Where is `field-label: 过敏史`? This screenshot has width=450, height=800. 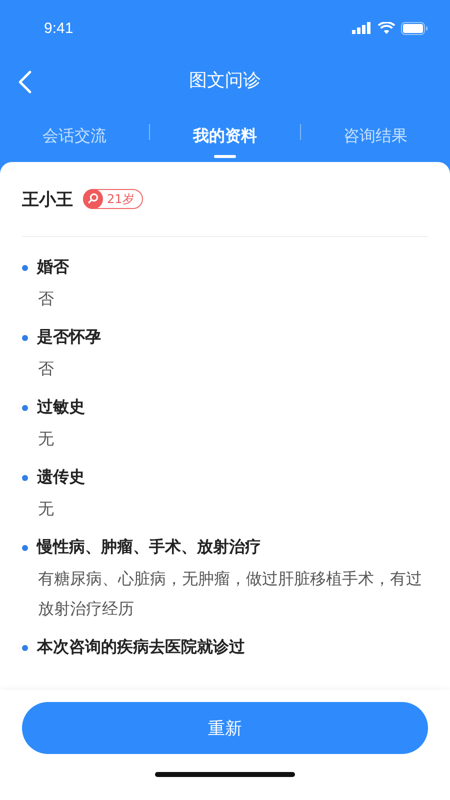 field-label: 过敏史 is located at coordinates (61, 407).